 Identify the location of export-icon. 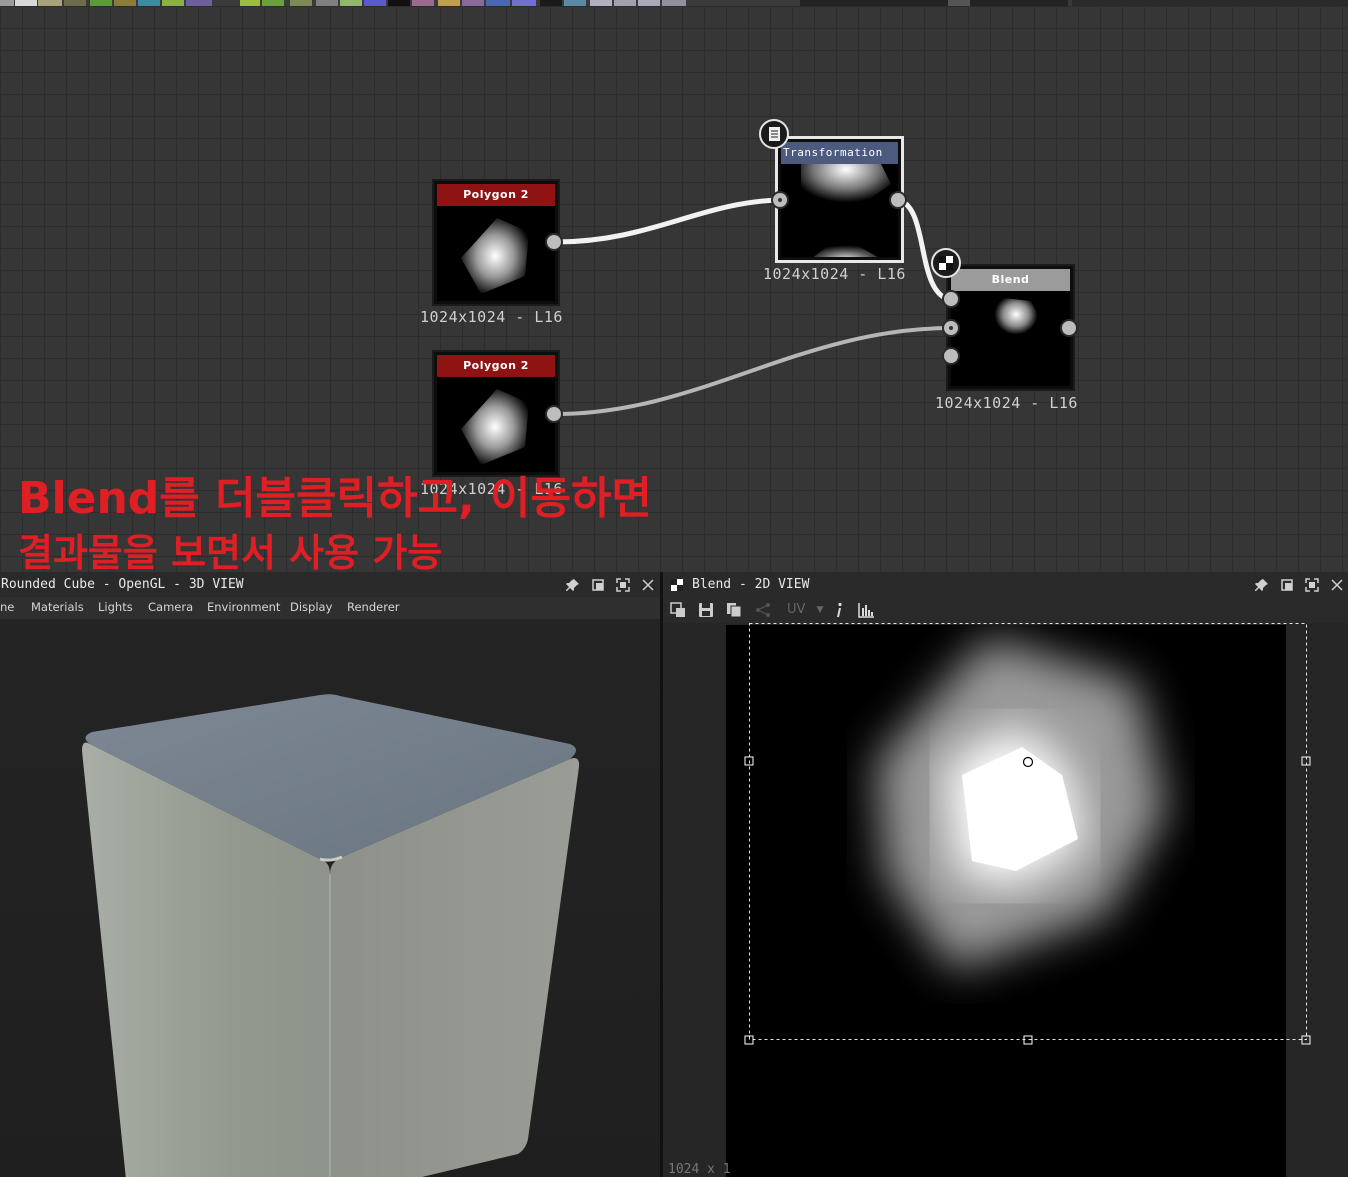
(678, 610).